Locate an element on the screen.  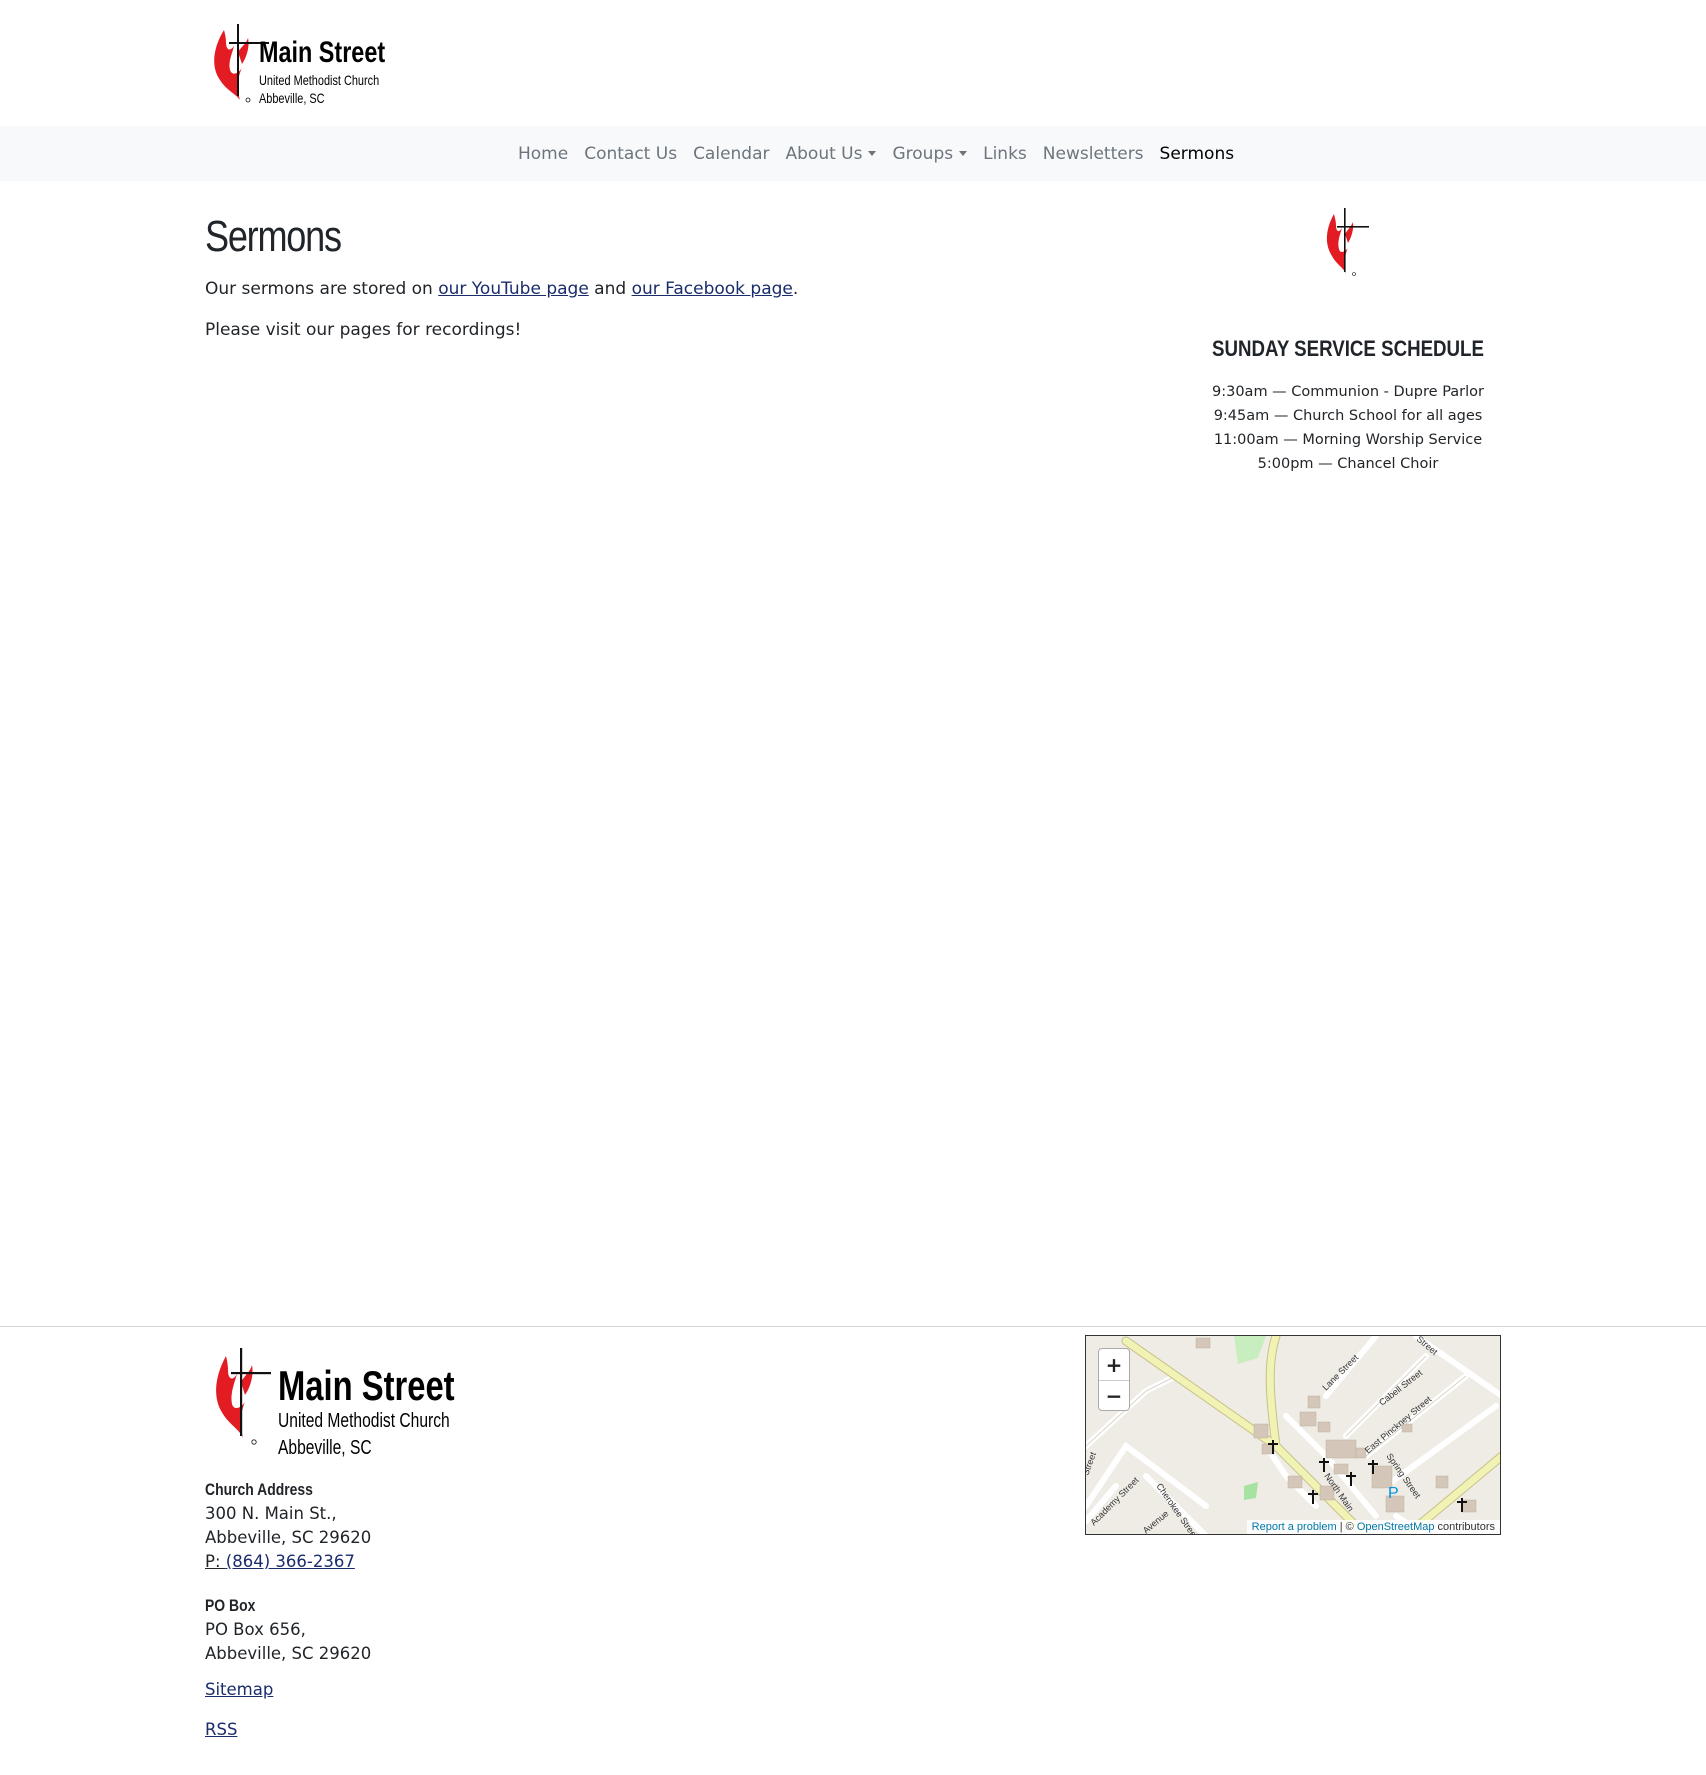
sitemap-link: Sitemap is located at coordinates (239, 1689).